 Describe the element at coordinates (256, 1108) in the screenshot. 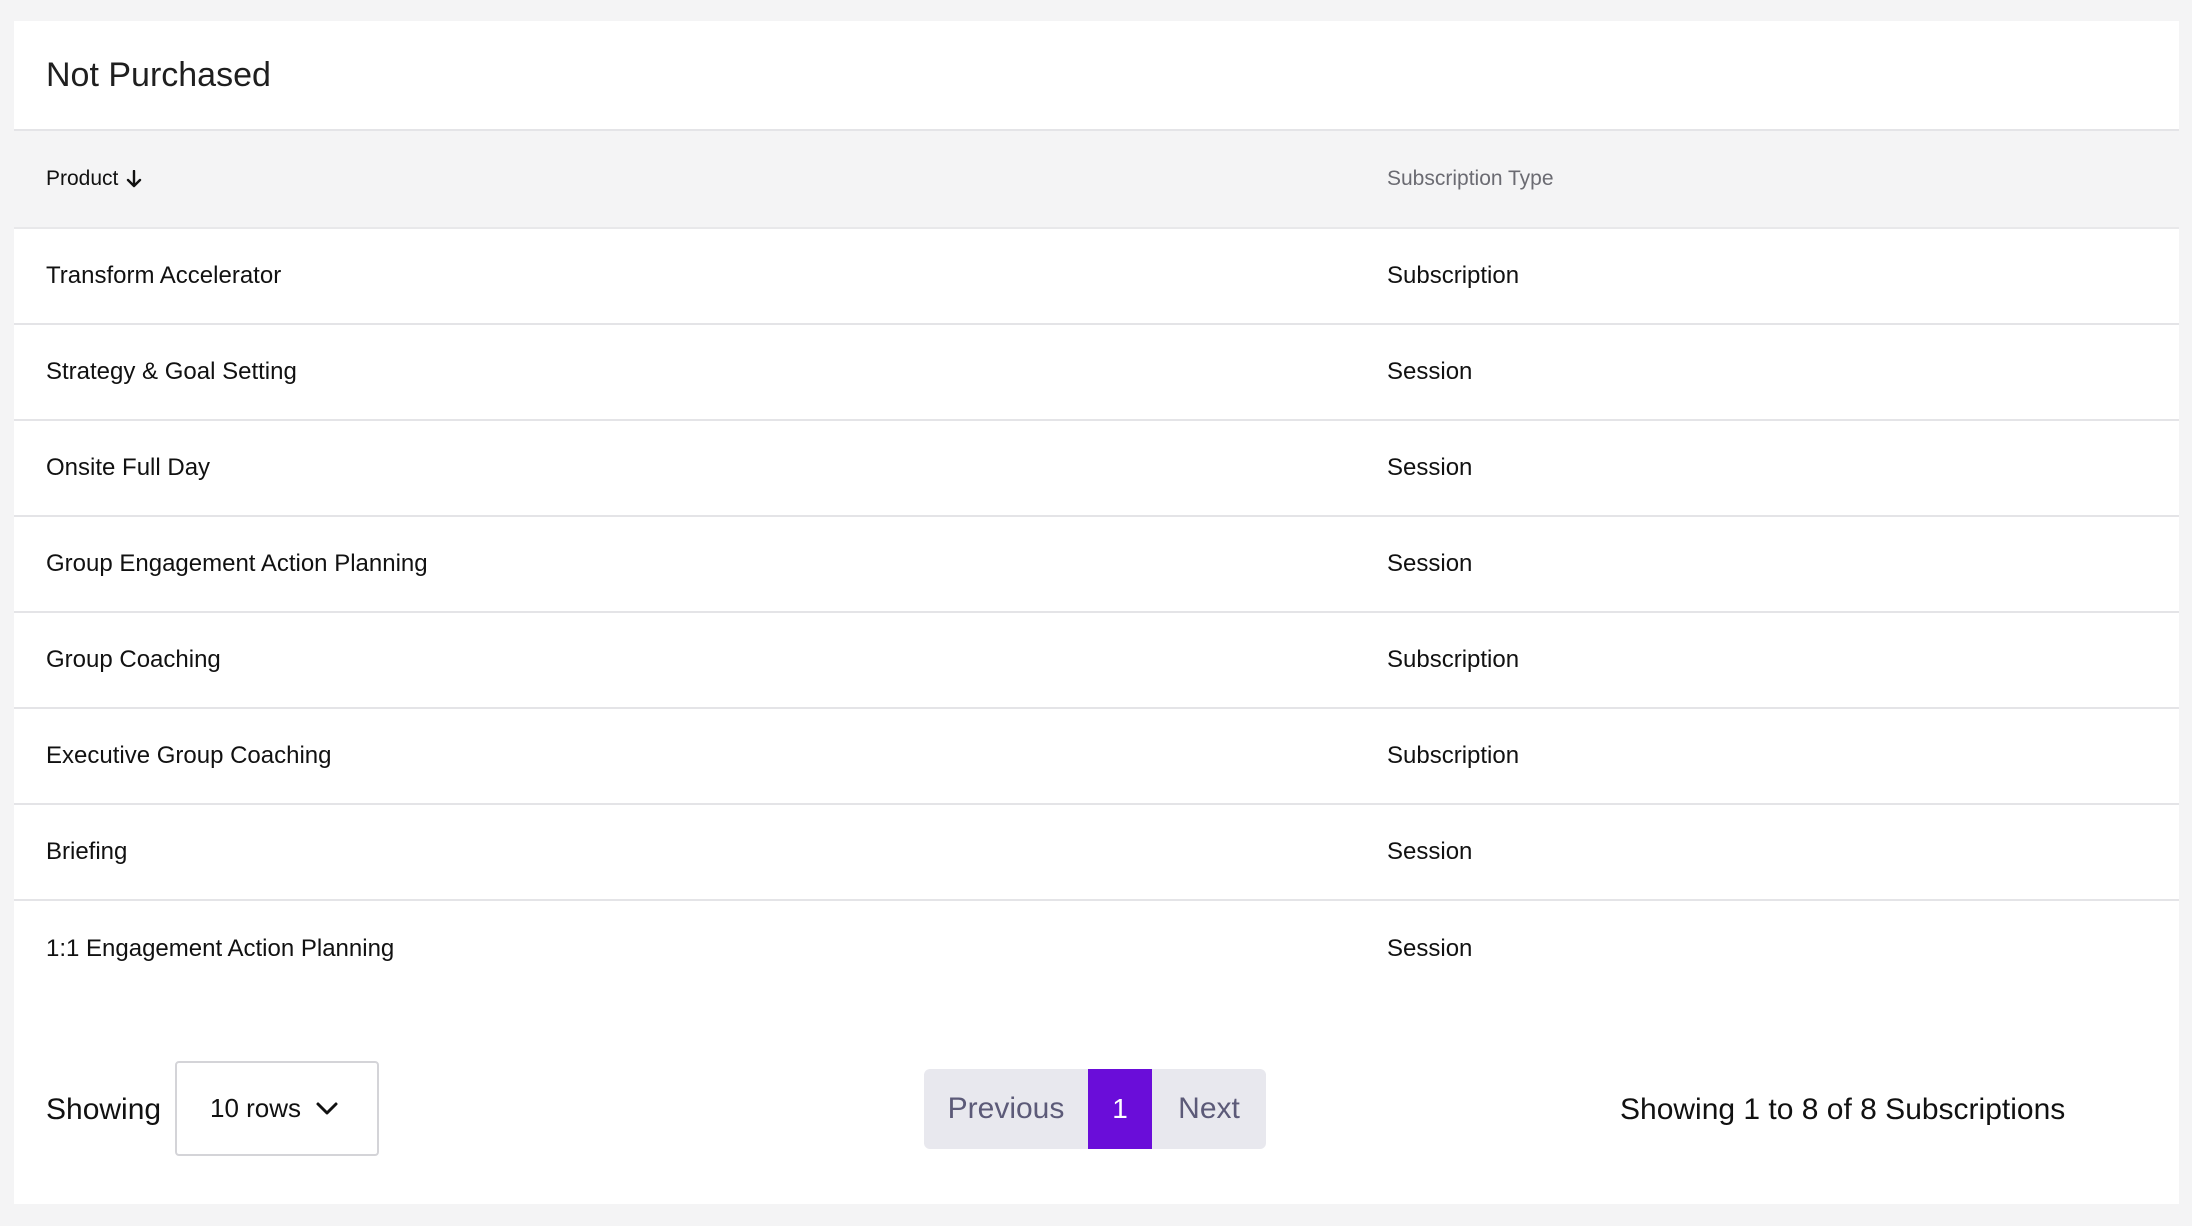

I see `rows-select-value: 10 rows` at that location.